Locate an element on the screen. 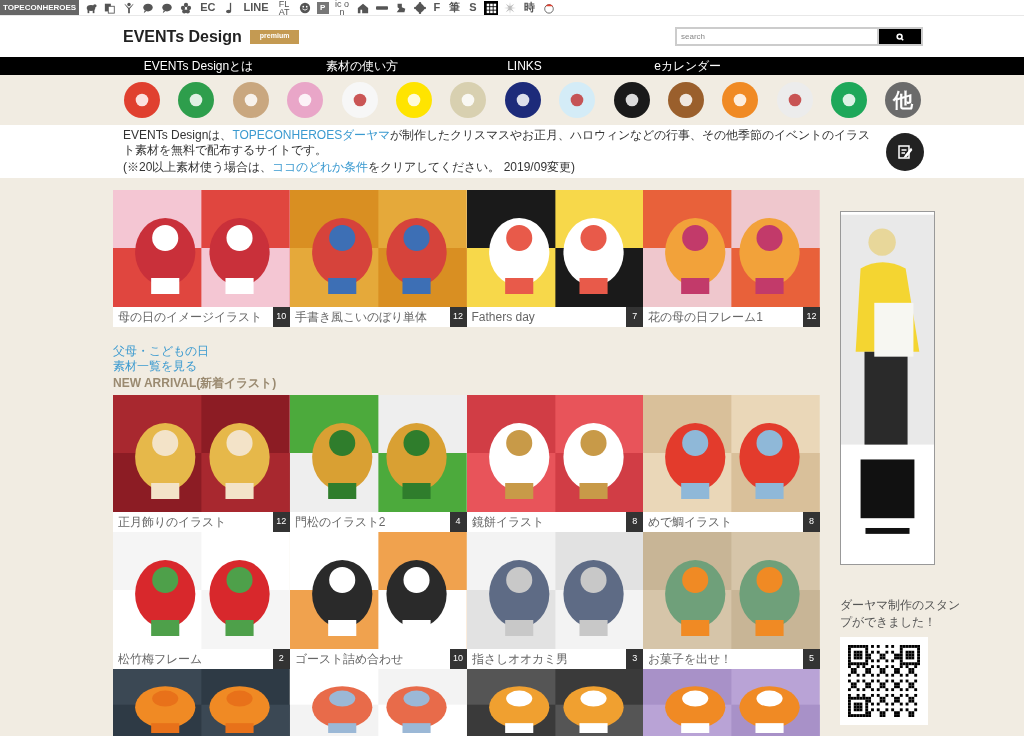 The image size is (1024, 736). tile-title: めで鯛イラスト is located at coordinates (723, 522).